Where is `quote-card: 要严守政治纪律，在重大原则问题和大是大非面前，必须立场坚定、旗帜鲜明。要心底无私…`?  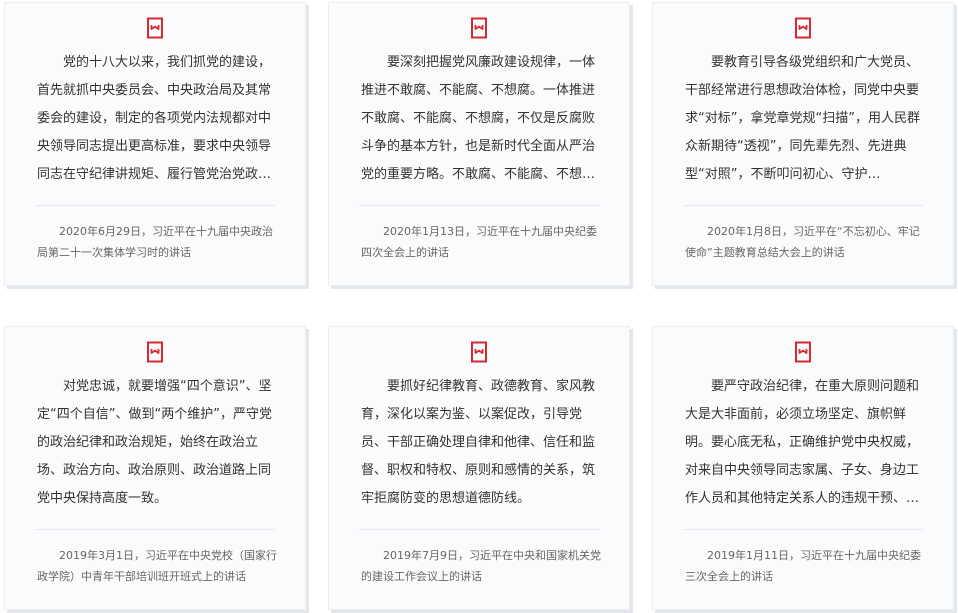 quote-card: 要严守政治纪律，在重大原则问题和大是大非面前，必须立场坚定、旗帜鲜明。要心底无私… is located at coordinates (803, 468).